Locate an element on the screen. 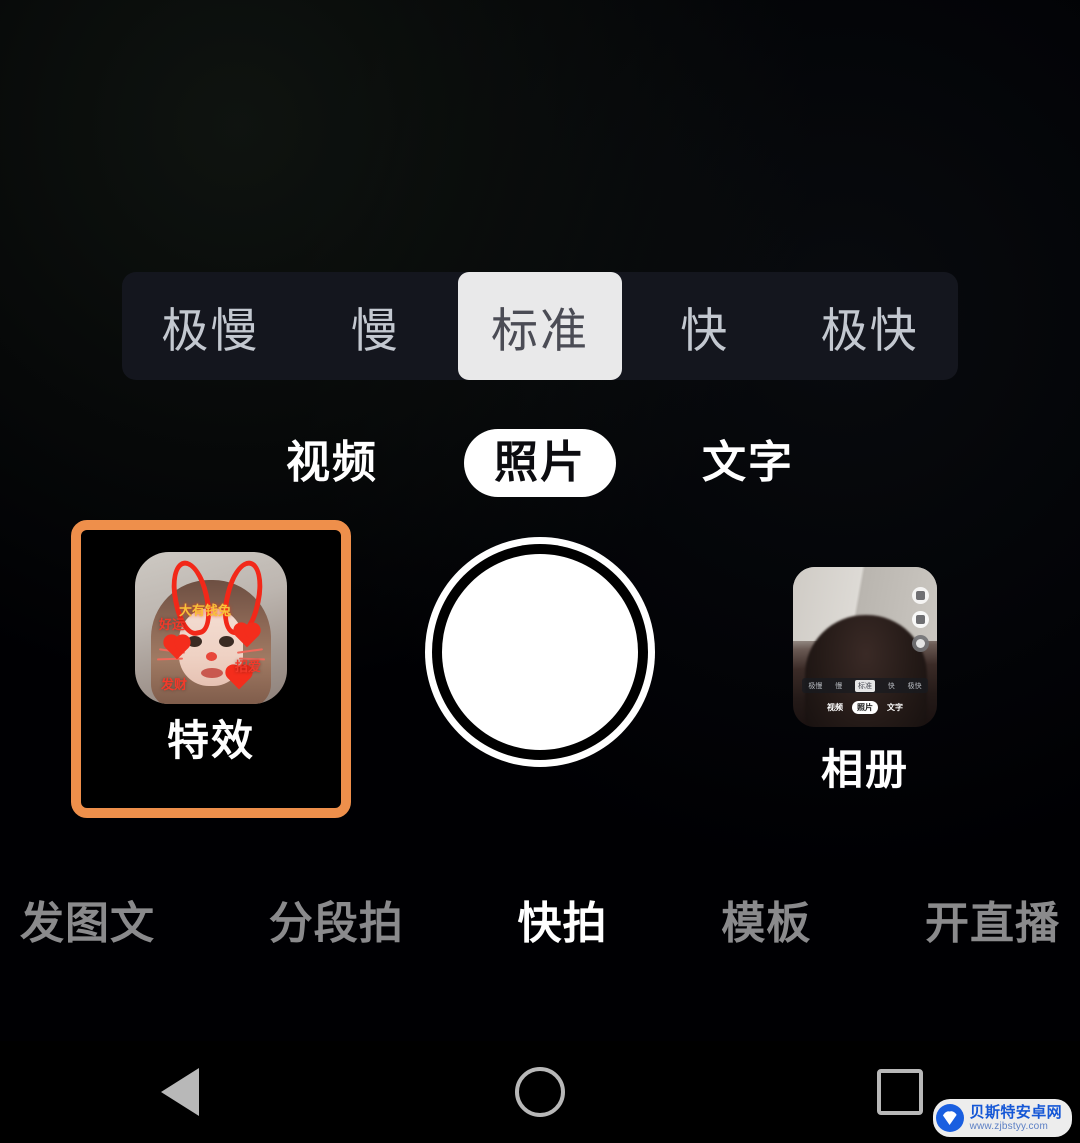 The width and height of the screenshot is (1080, 1143). nav-item-quick-shoot: 快拍 is located at coordinates (563, 924).